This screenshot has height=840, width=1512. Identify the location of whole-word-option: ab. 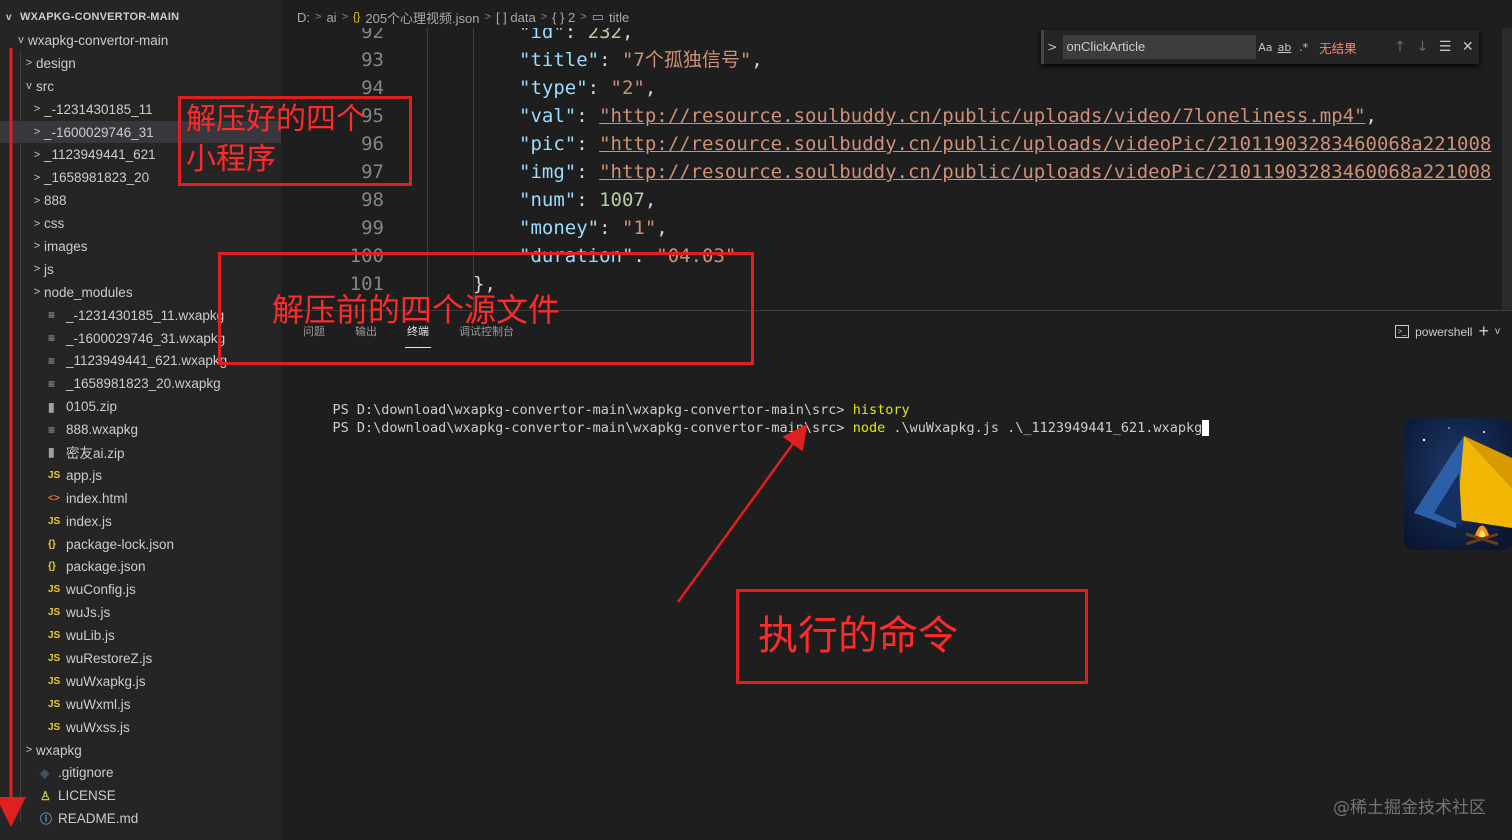
(1284, 47).